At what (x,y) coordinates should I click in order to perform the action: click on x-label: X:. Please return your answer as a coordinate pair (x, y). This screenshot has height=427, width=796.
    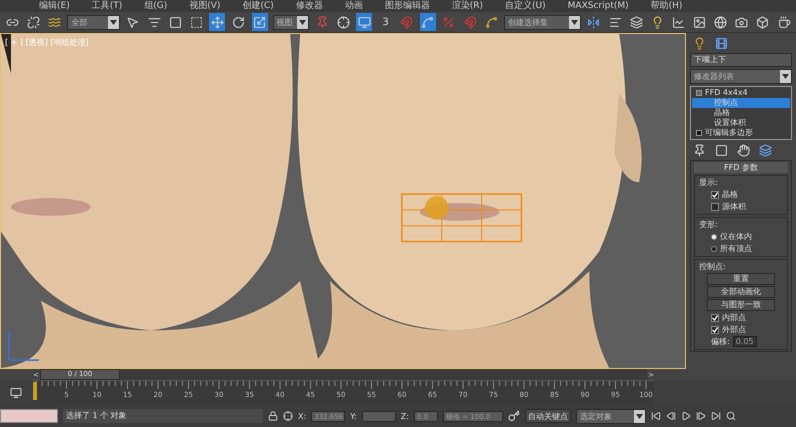
    Looking at the image, I should click on (302, 416).